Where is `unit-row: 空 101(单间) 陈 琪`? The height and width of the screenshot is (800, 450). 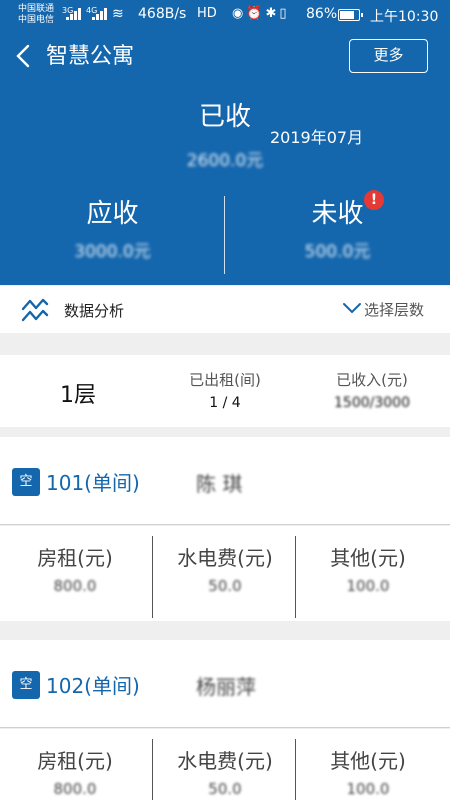 unit-row: 空 101(单间) 陈 琪 is located at coordinates (225, 481).